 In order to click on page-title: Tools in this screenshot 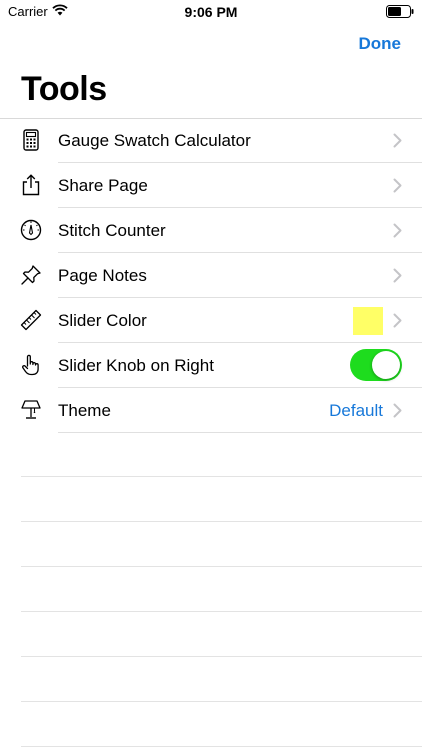, I will do `click(64, 89)`.